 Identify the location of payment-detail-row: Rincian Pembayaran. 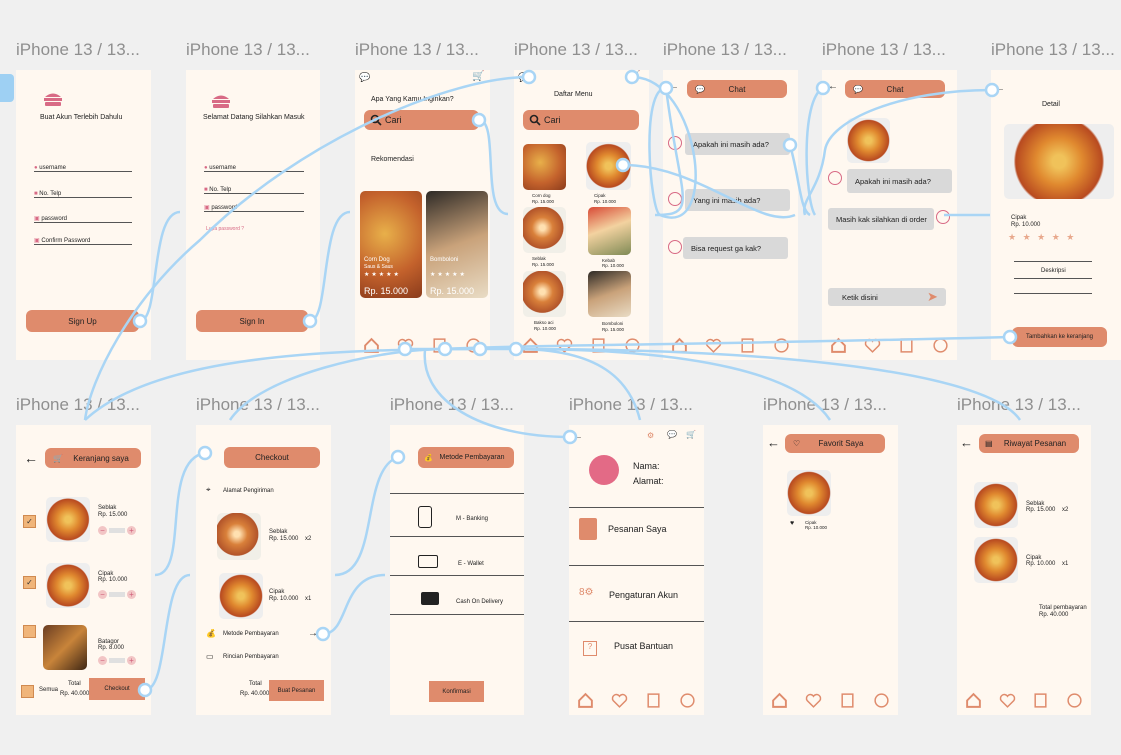
(251, 657).